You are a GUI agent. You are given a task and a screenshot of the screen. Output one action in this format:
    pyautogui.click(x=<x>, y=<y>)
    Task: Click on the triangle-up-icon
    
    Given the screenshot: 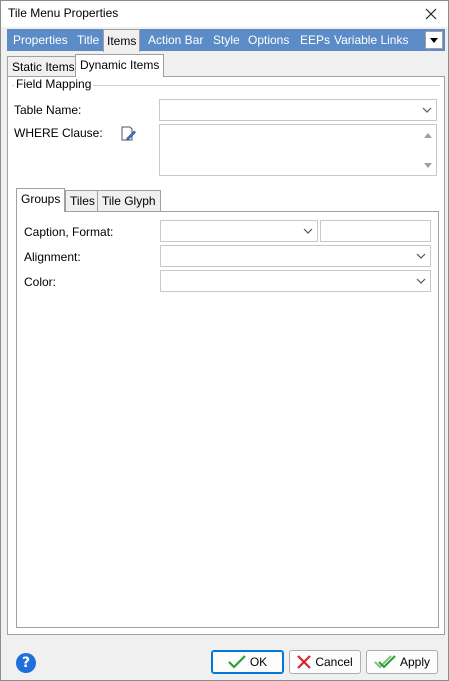 What is the action you would take?
    pyautogui.click(x=428, y=135)
    